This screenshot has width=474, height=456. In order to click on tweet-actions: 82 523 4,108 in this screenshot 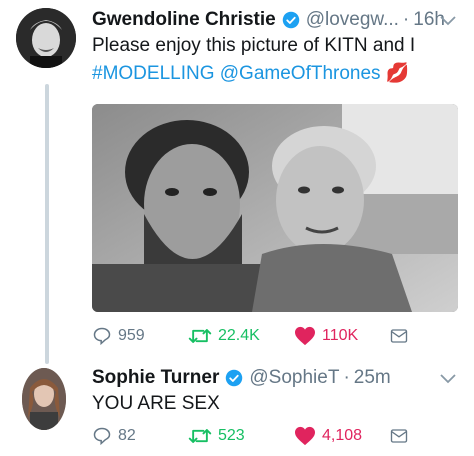, I will do `click(257, 436)`.